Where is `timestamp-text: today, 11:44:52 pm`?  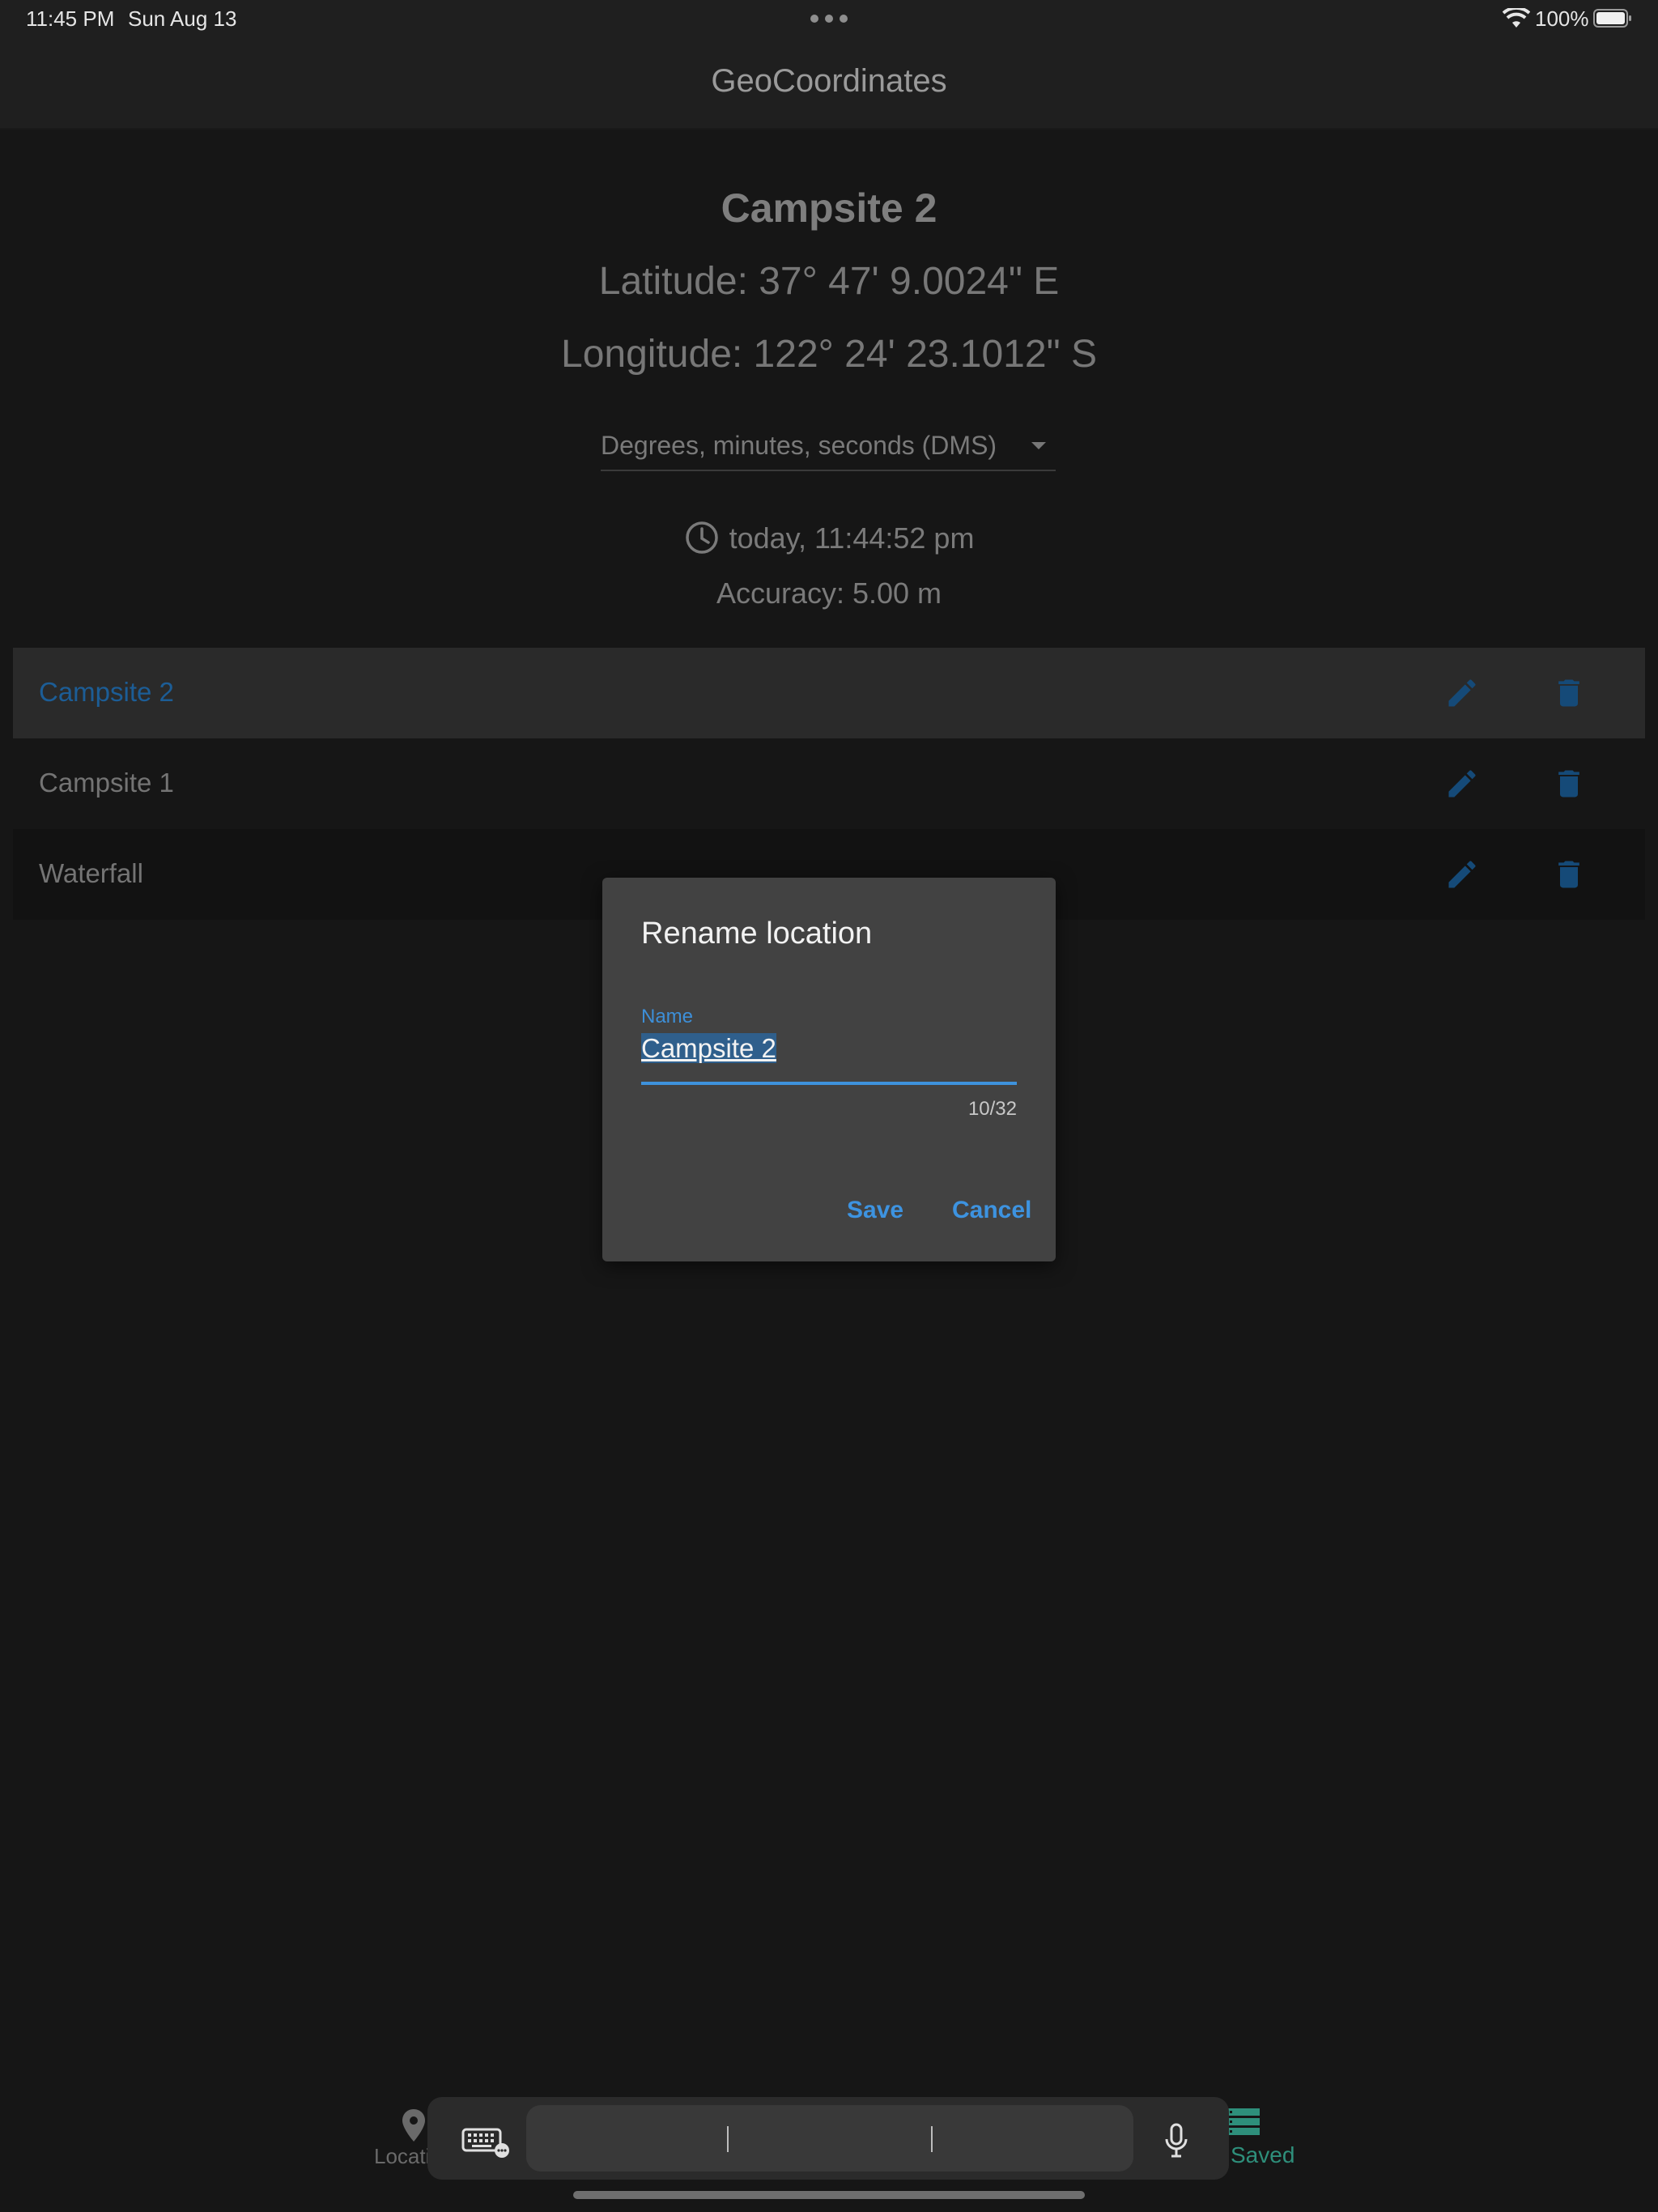
timestamp-text: today, 11:44:52 pm is located at coordinates (852, 538).